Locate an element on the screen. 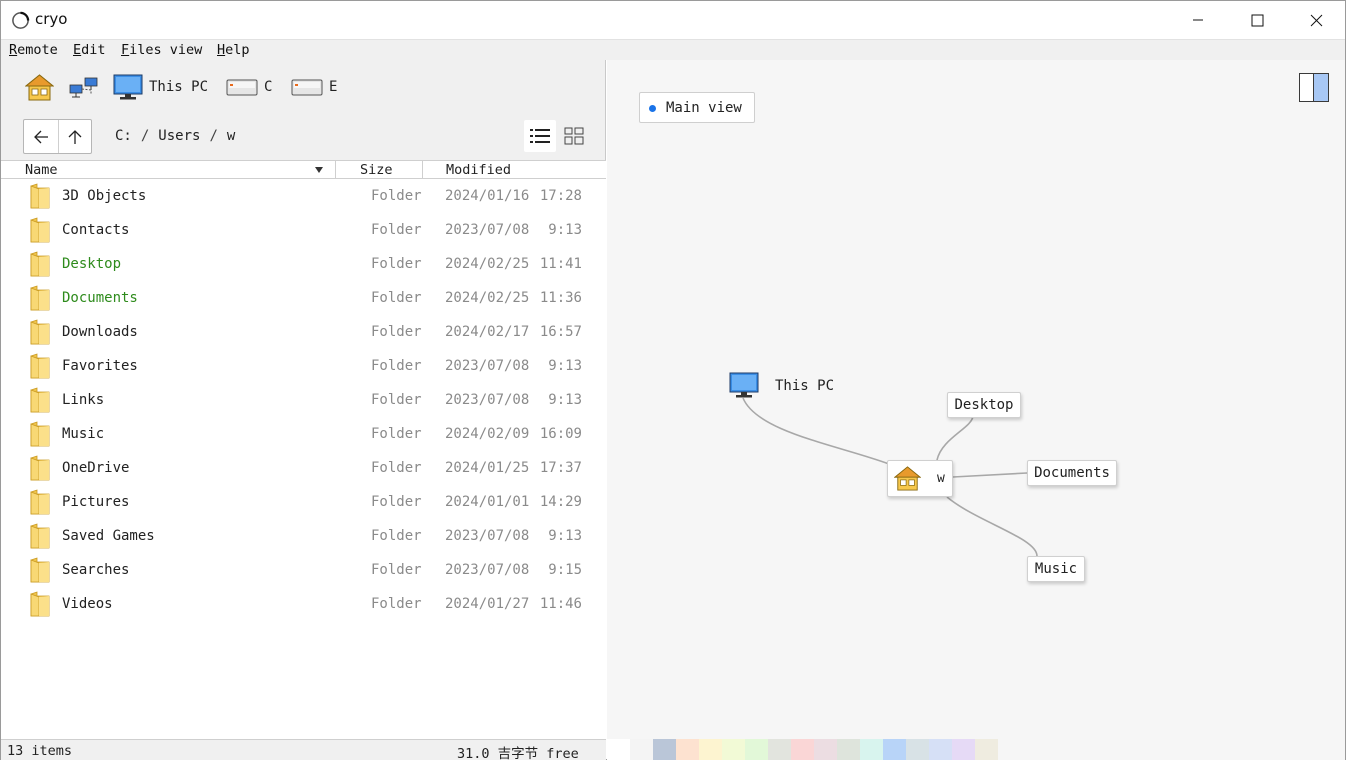 This screenshot has height=760, width=1346. file-row: Links Folder 2023/07/08 9:13 is located at coordinates (303, 400).